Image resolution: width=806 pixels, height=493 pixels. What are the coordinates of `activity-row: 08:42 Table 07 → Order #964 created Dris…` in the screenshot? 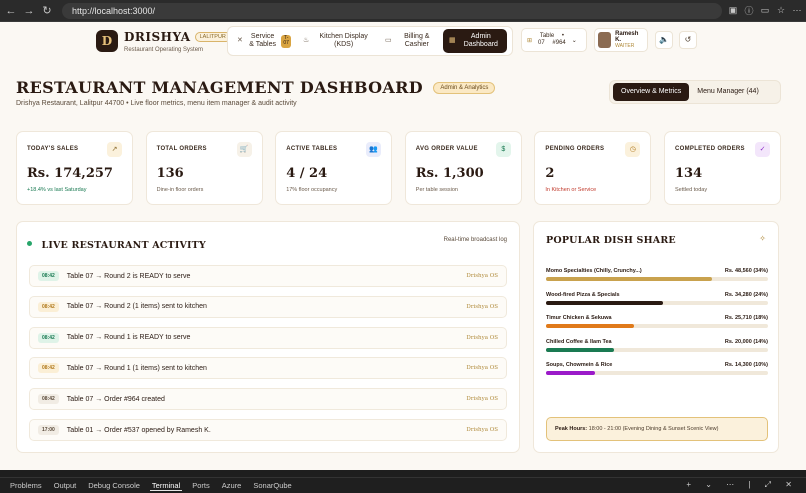 It's located at (268, 399).